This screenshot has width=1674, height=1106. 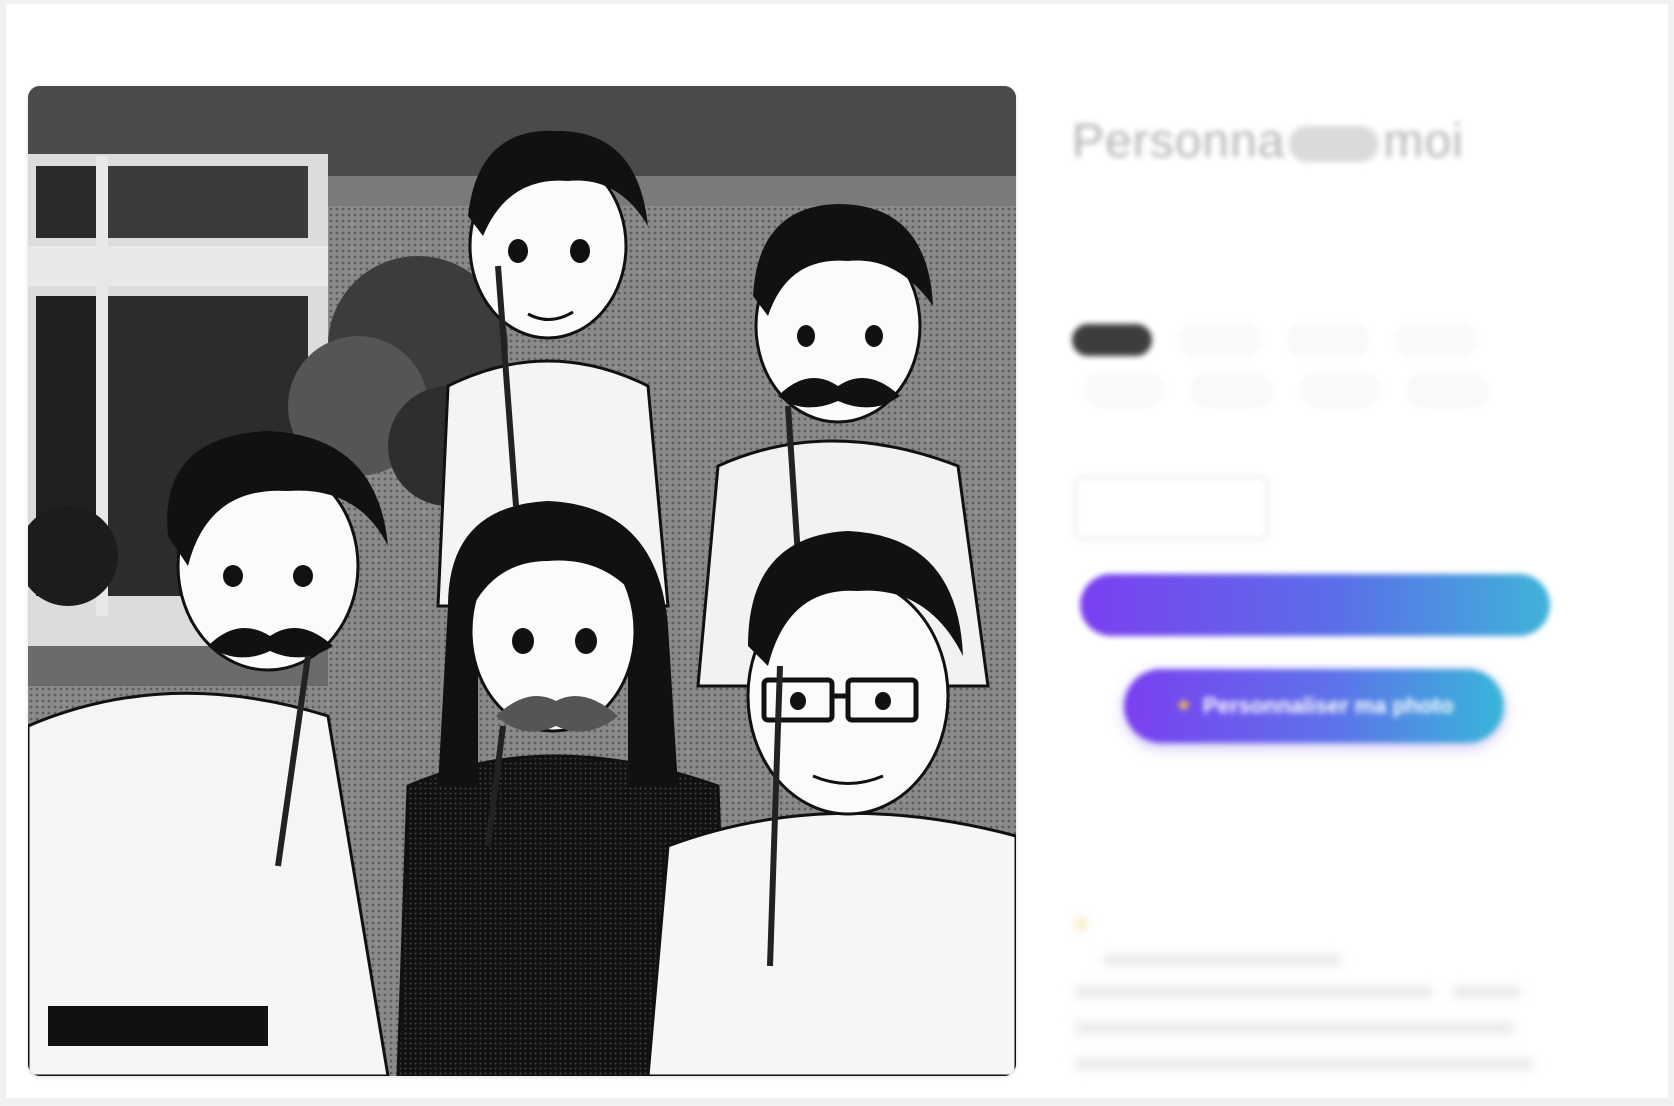 What do you see at coordinates (1423, 141) in the screenshot?
I see `product-title-end: moi` at bounding box center [1423, 141].